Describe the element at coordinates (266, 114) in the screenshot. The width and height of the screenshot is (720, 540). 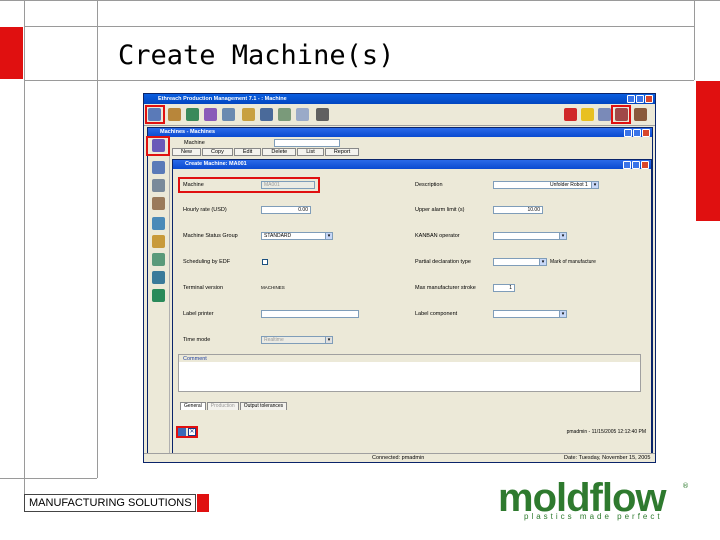
I see `edit-icon` at that location.